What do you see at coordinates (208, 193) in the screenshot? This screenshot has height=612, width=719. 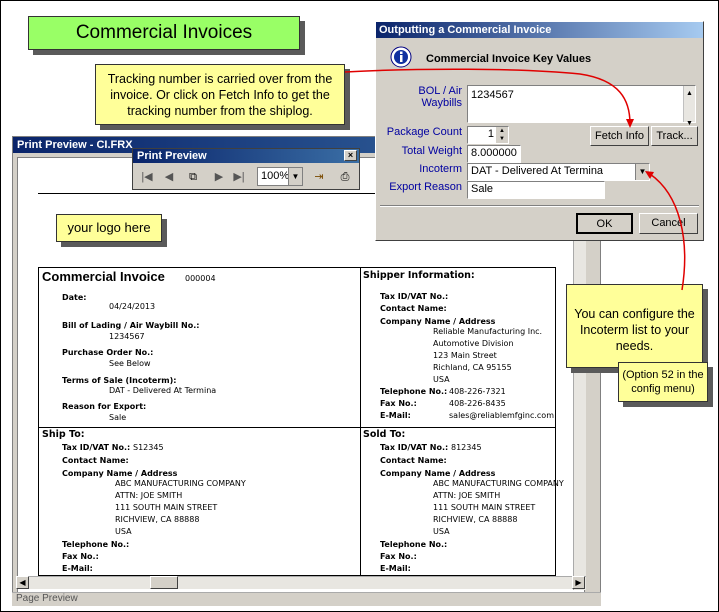 I see `page-rule` at bounding box center [208, 193].